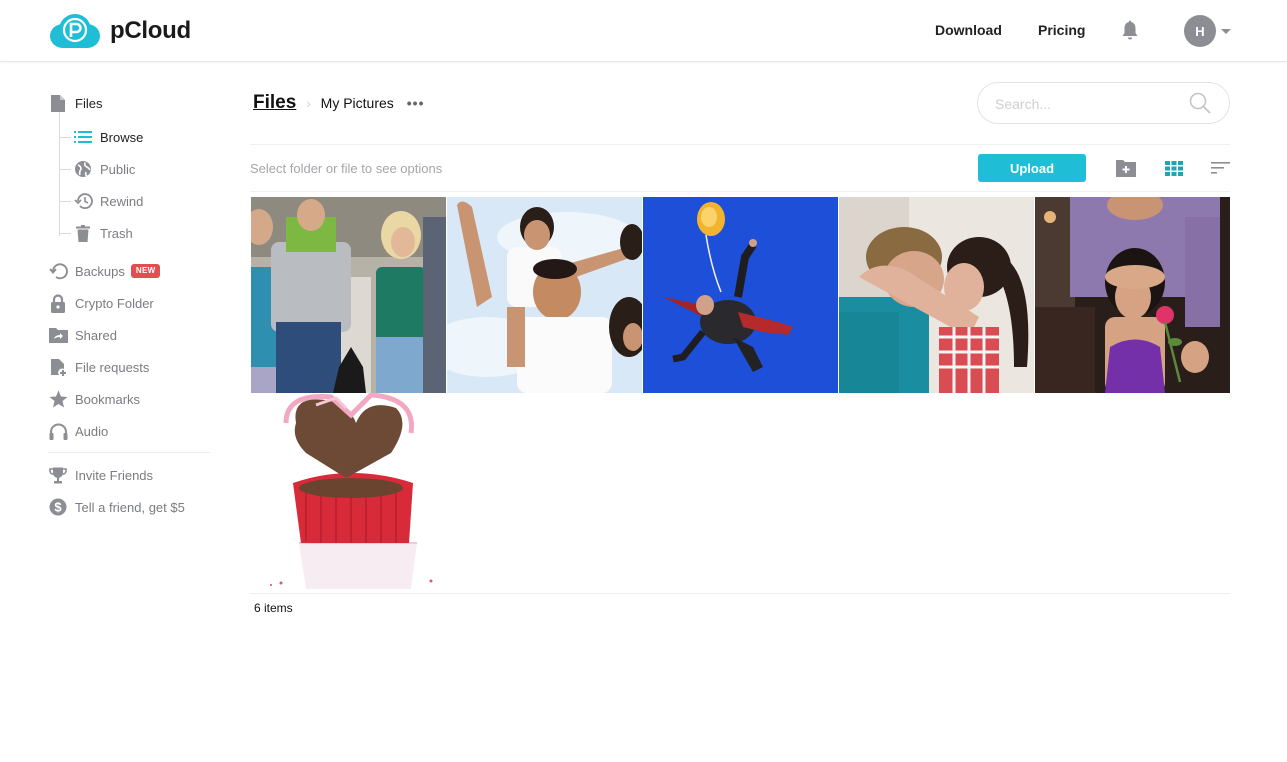 The height and width of the screenshot is (762, 1287). I want to click on sidebar-label: Crypto Folder, so click(114, 303).